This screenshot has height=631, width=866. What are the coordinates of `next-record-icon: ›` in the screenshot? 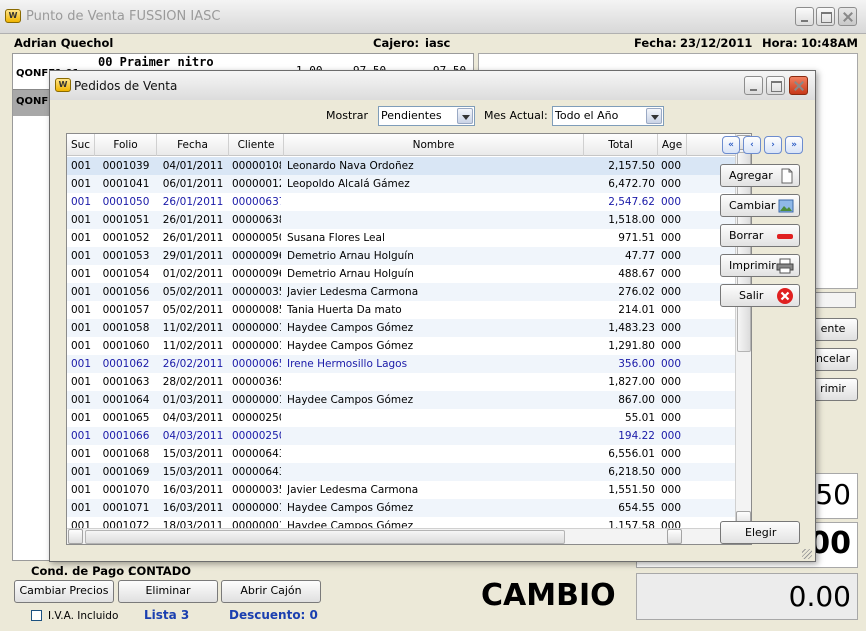 It's located at (773, 145).